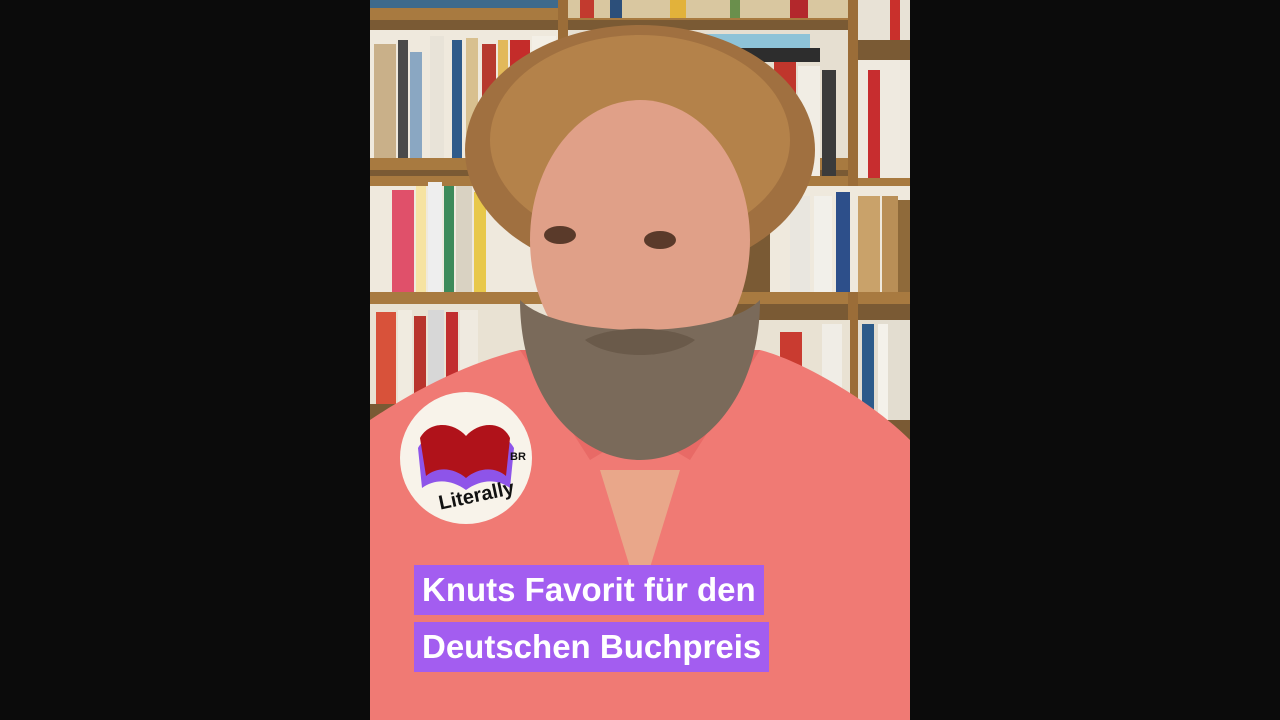  I want to click on caption-line-2: Deutschen Buchpreis, so click(592, 647).